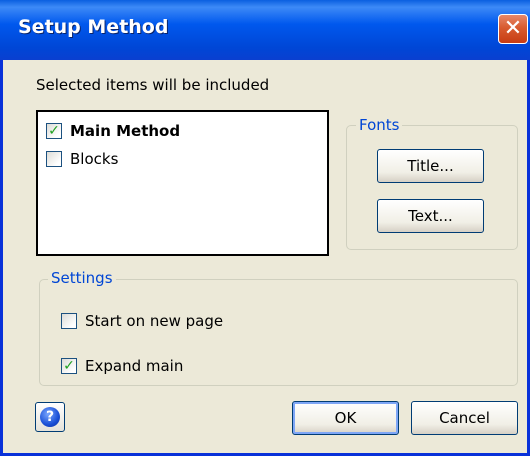  Describe the element at coordinates (154, 321) in the screenshot. I see `start-on-new-page-label: Start on new page` at that location.